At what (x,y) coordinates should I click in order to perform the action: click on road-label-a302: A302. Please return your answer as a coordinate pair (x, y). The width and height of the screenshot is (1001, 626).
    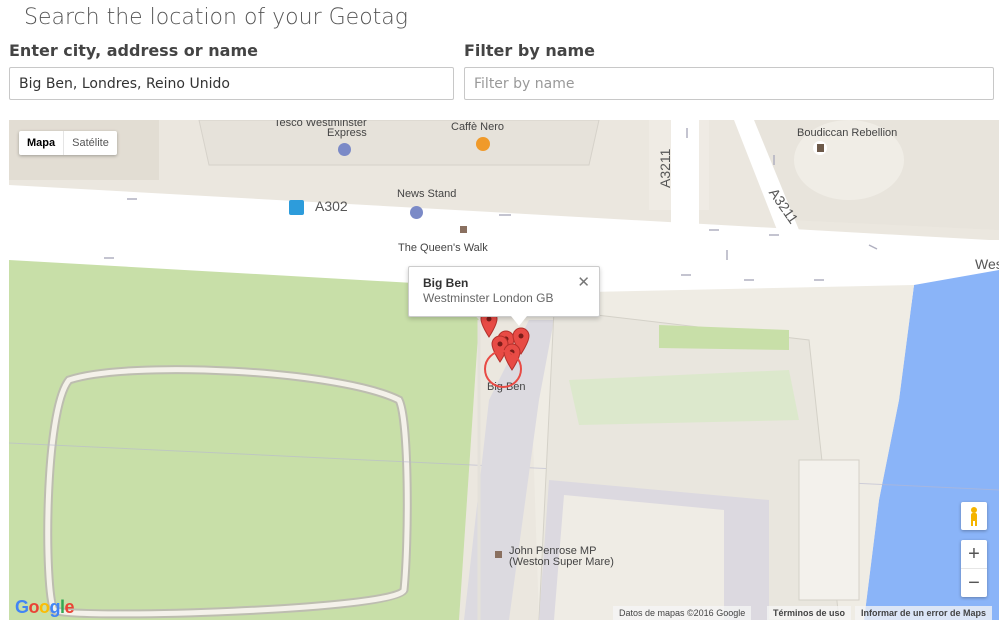
    Looking at the image, I should click on (331, 206).